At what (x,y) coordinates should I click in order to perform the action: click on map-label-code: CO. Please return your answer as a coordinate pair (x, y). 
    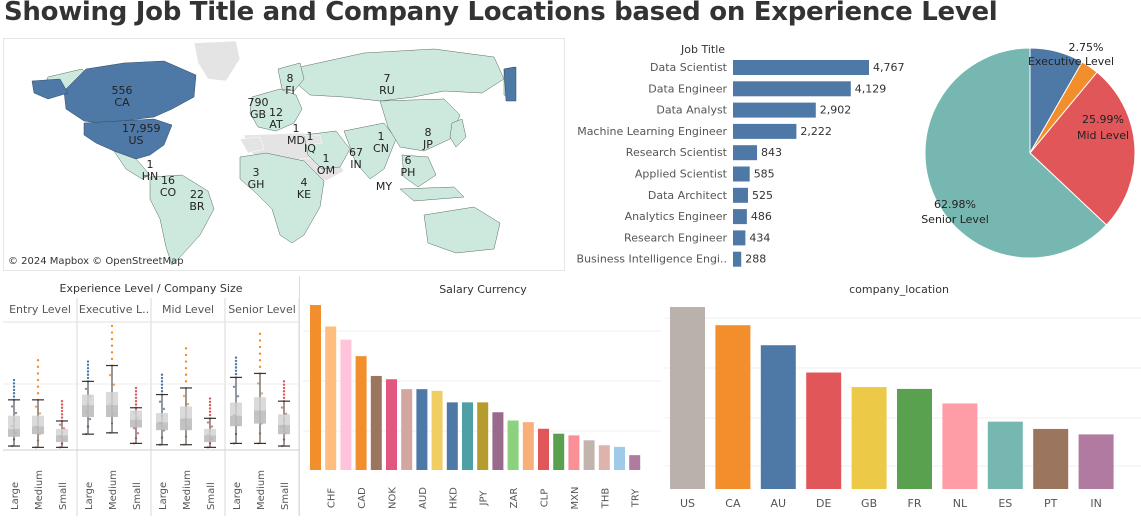
    Looking at the image, I should click on (168, 192).